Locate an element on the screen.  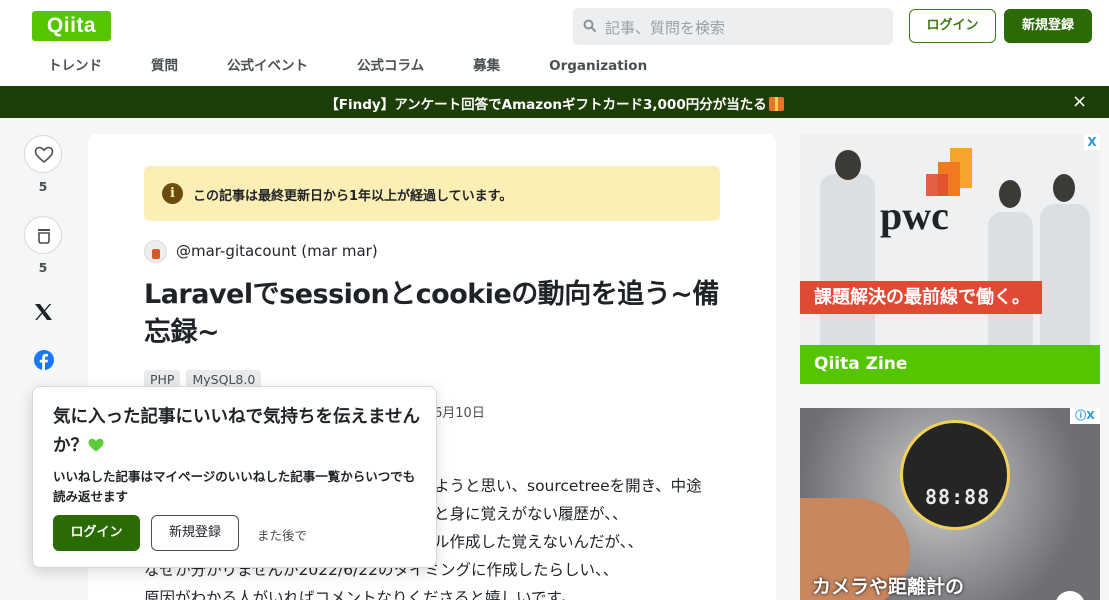
like-button is located at coordinates (43, 154).